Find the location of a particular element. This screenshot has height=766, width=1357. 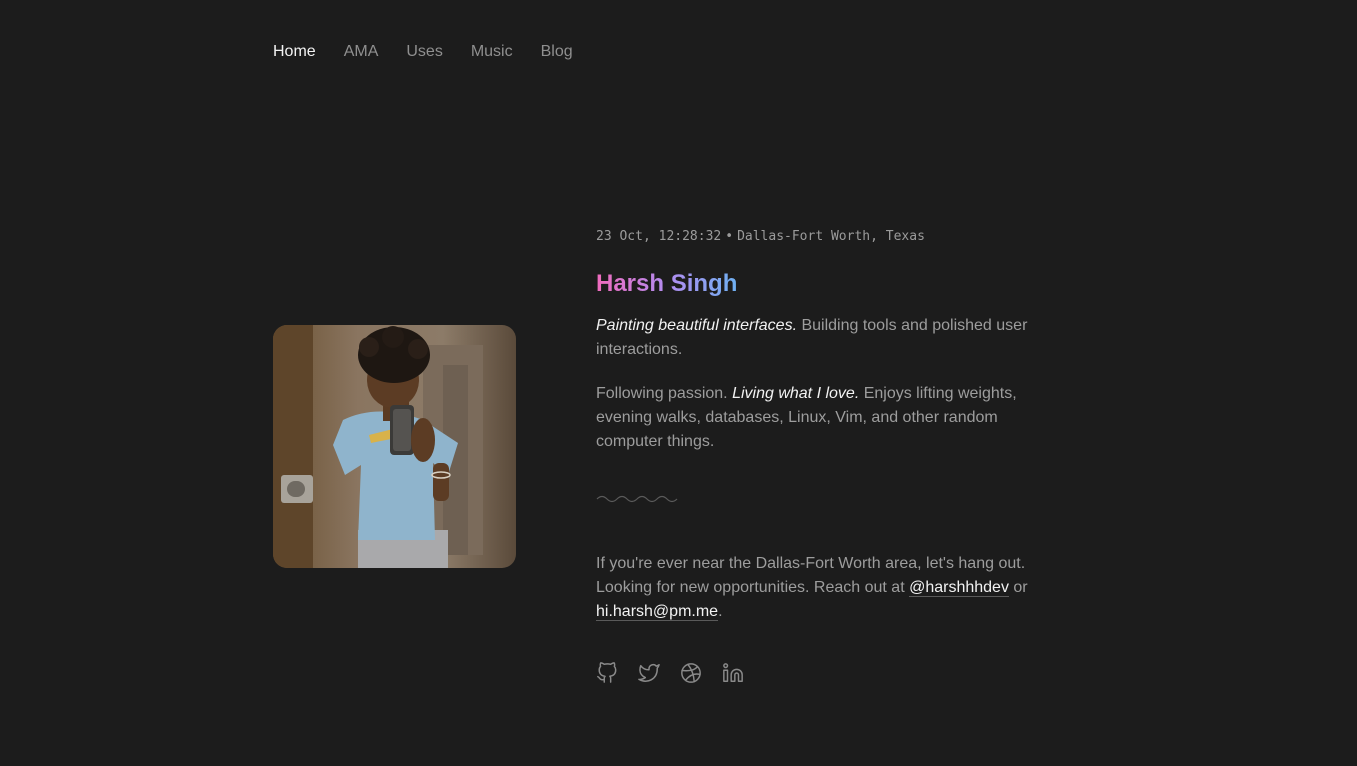

page-title: Harsh Singh is located at coordinates (667, 283).